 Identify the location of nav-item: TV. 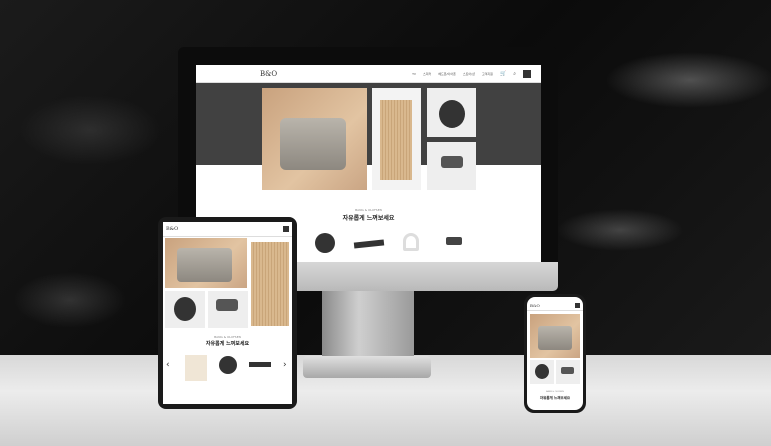
(414, 74).